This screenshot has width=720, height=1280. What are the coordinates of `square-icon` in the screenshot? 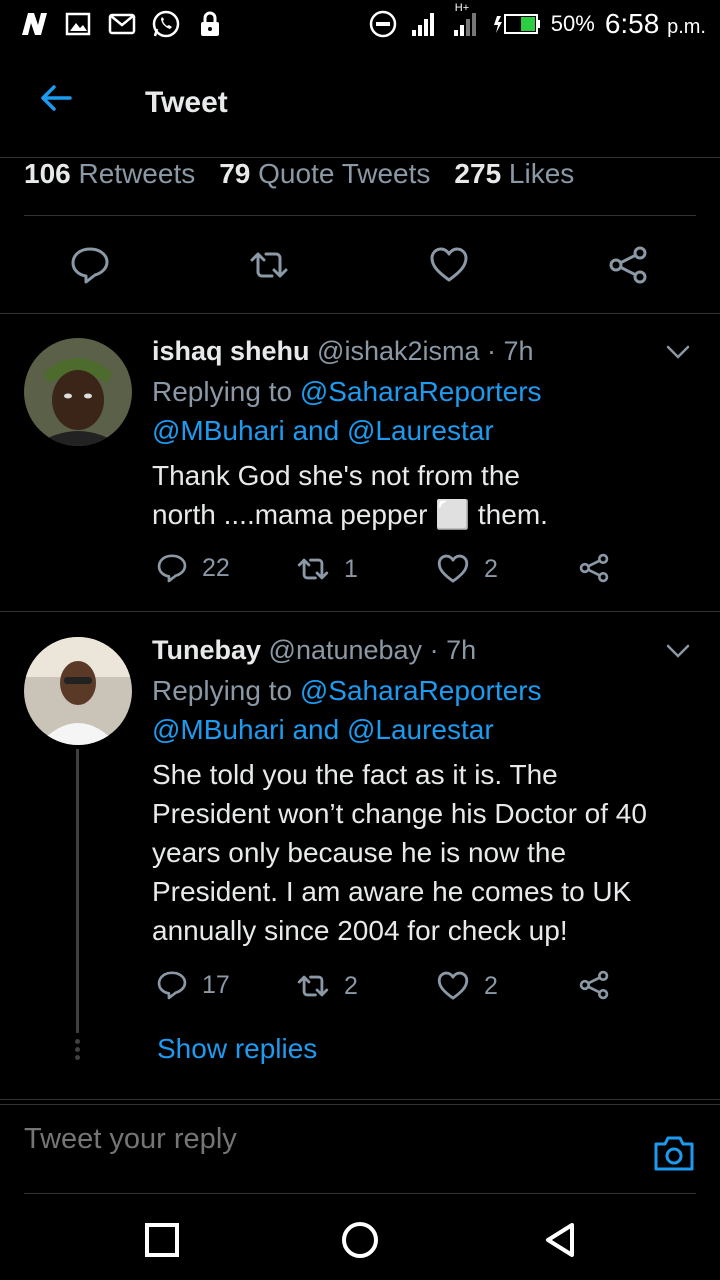 It's located at (162, 1240).